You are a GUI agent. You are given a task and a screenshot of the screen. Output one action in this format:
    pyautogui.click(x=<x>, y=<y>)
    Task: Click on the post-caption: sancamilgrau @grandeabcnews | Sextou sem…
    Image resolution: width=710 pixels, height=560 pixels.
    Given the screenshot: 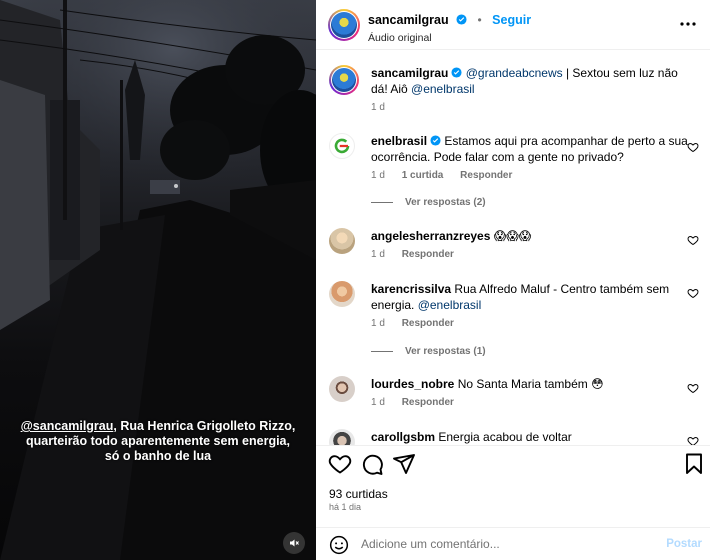 What is the action you would take?
    pyautogui.click(x=514, y=90)
    